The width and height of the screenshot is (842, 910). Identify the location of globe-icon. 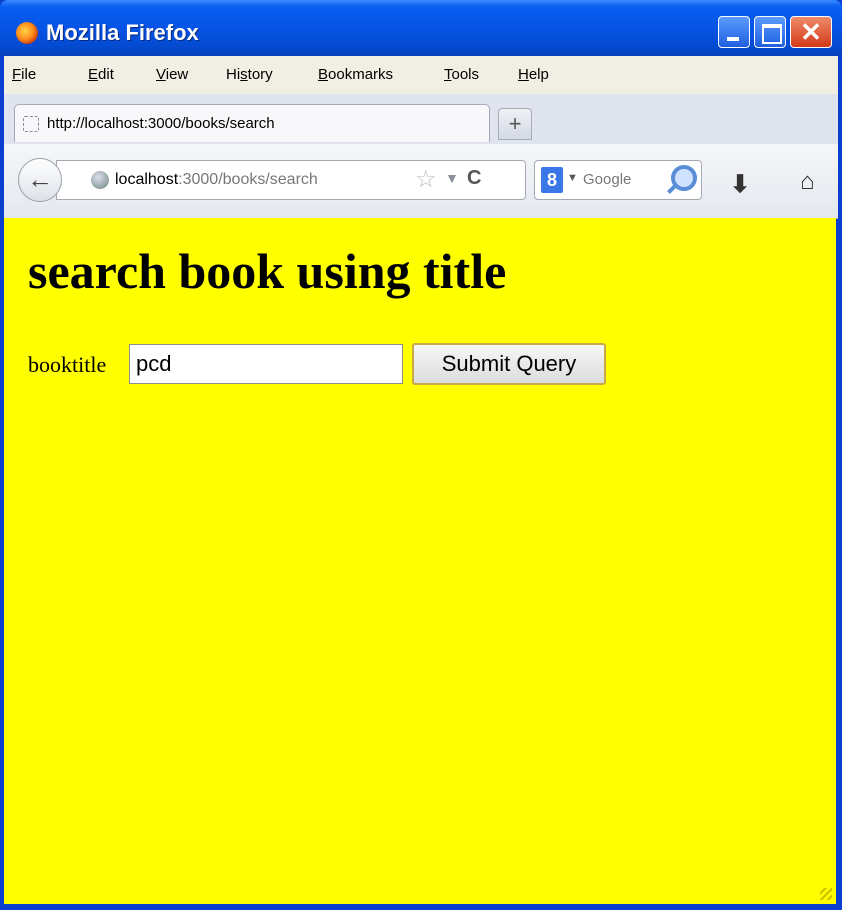
(100, 180).